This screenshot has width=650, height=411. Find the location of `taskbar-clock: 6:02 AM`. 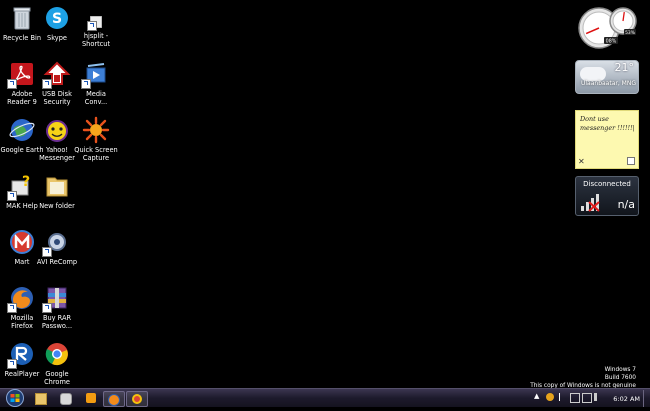

taskbar-clock: 6:02 AM is located at coordinates (626, 399).